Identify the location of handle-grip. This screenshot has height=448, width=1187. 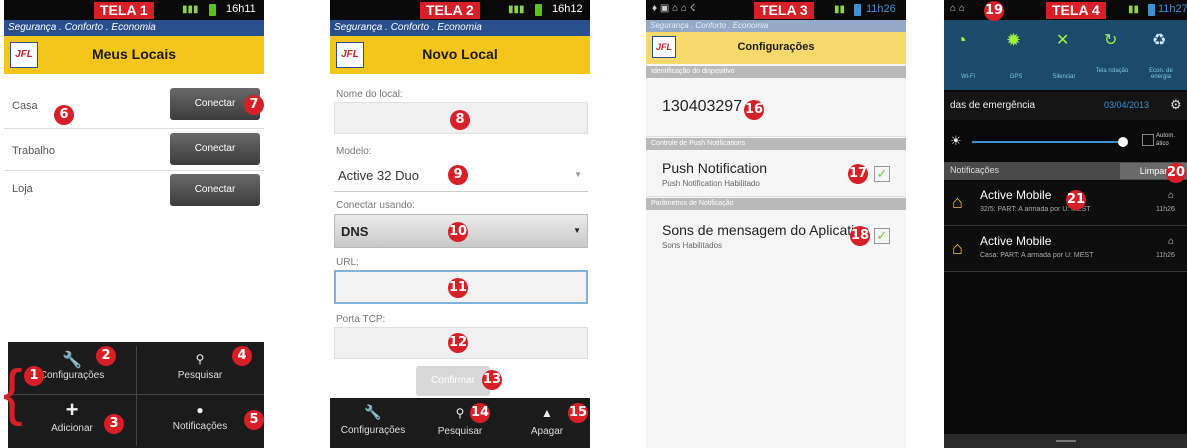
(1066, 441).